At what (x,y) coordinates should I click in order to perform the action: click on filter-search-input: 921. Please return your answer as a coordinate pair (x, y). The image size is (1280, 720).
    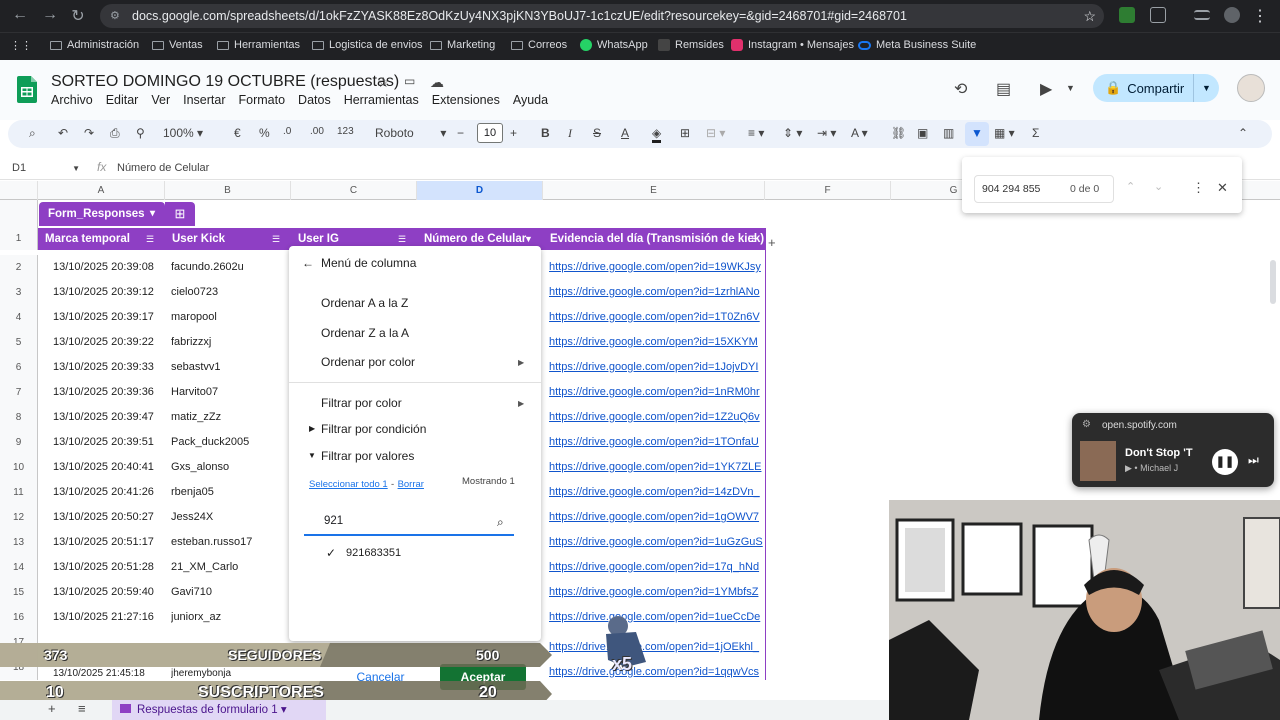
    Looking at the image, I should click on (409, 522).